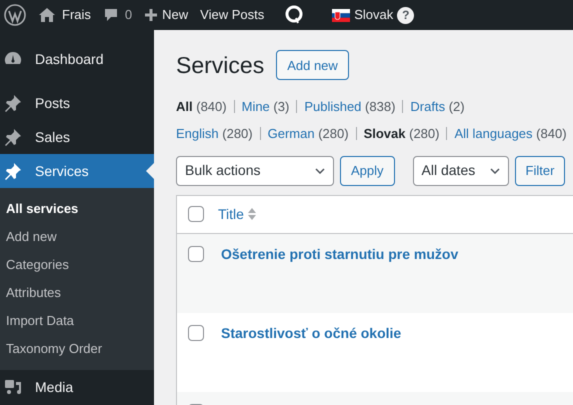  What do you see at coordinates (308, 134) in the screenshot?
I see `filter-link: German (280)` at bounding box center [308, 134].